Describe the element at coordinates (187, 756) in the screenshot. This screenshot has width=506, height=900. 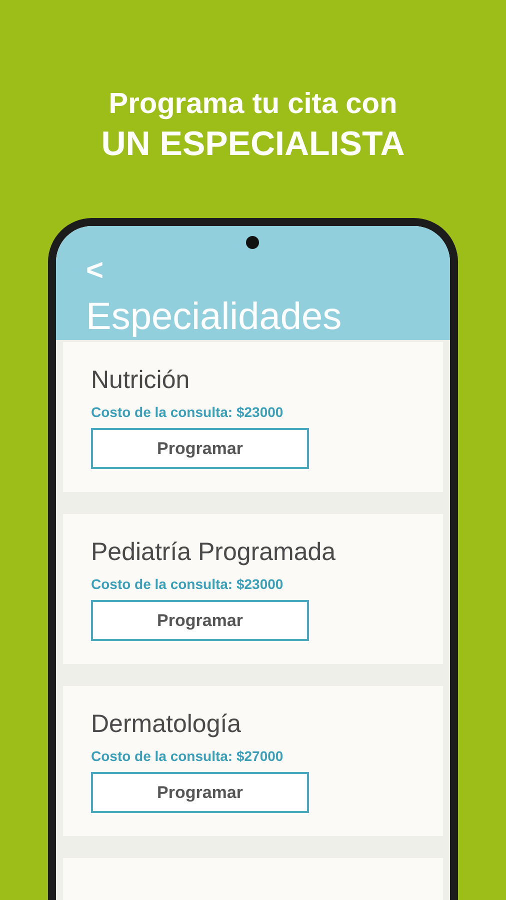
I see `consultation-cost: Costo de la consulta: $27000` at that location.